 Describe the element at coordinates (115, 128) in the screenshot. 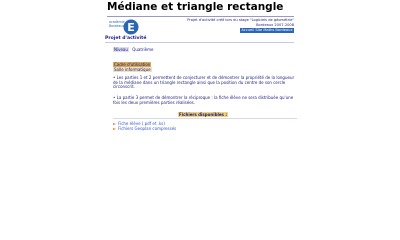

I see `arrow-right-icon: ►` at that location.